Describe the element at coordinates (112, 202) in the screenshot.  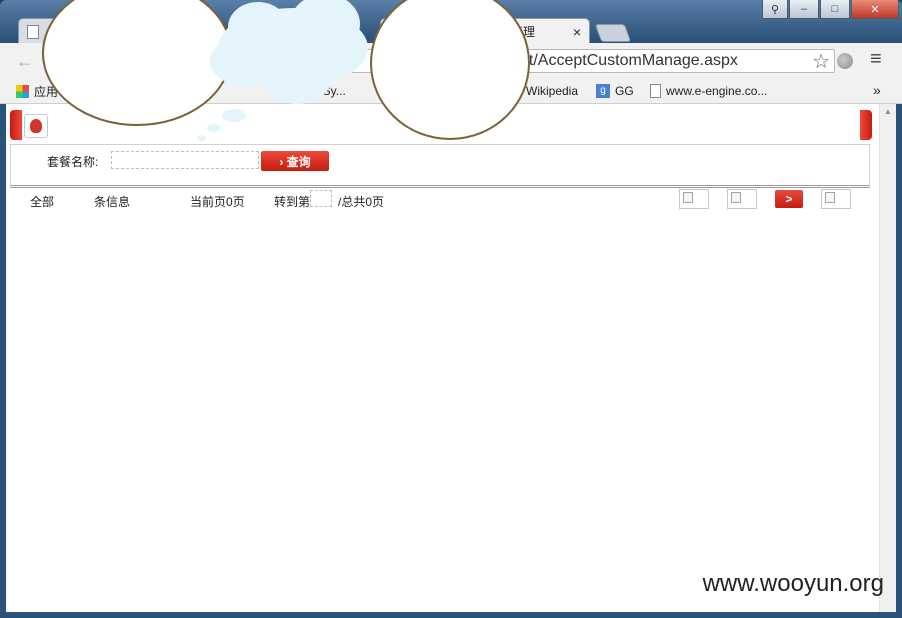
I see `pager-items-label: 条信息` at that location.